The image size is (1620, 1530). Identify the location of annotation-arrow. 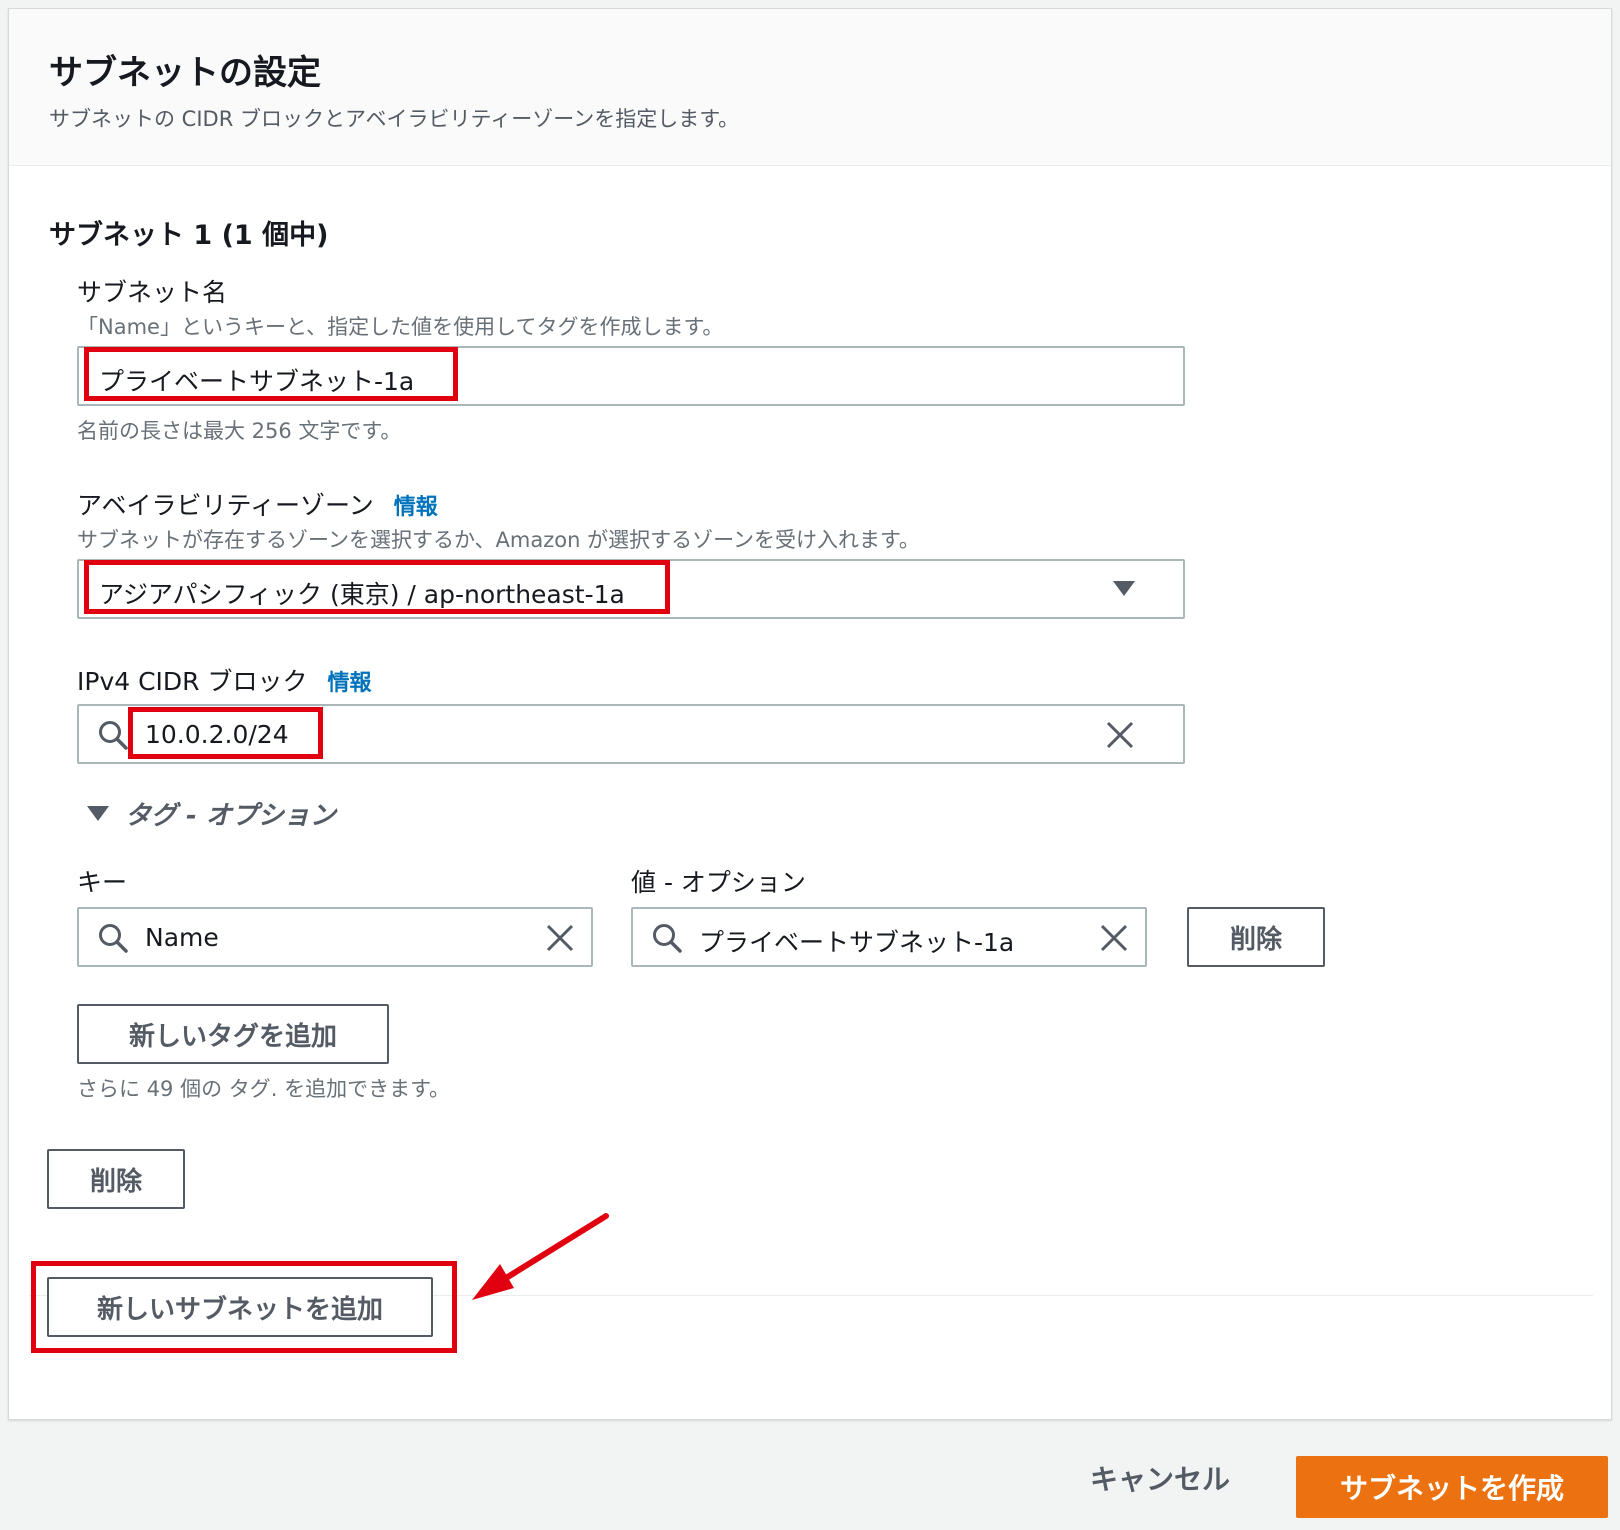
(540, 1256).